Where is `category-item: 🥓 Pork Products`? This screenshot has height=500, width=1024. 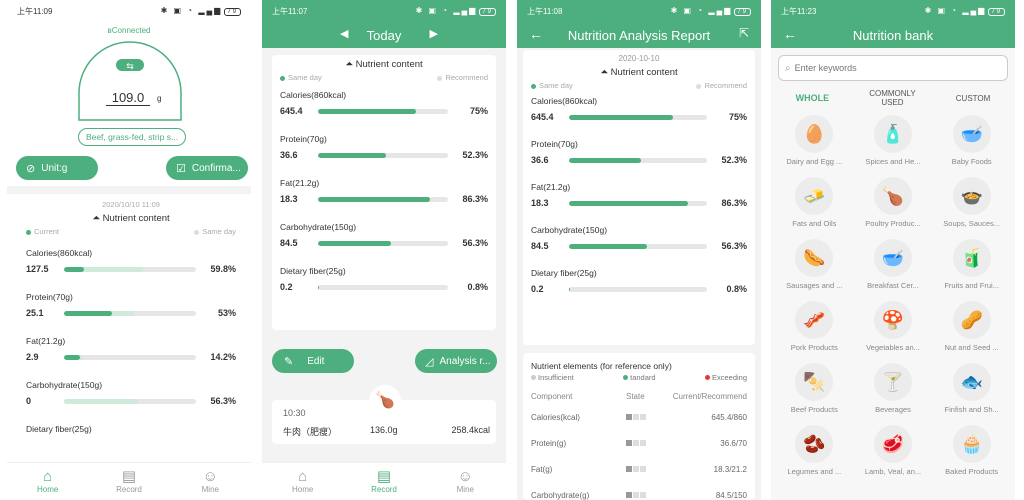
category-item: 🥓 Pork Products is located at coordinates (814, 326).